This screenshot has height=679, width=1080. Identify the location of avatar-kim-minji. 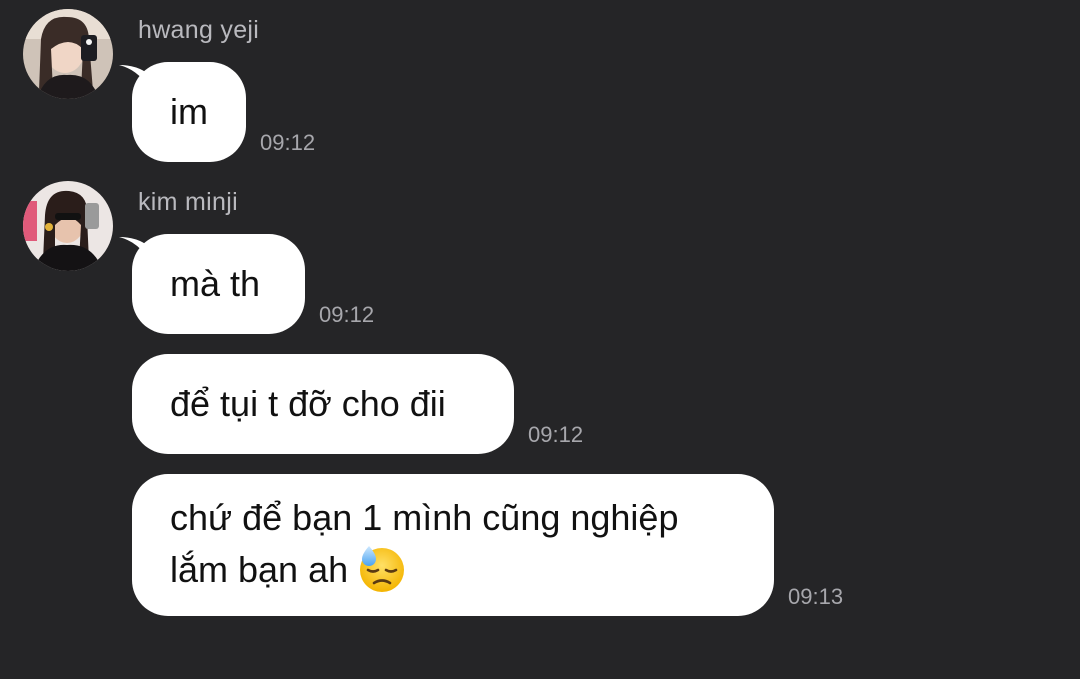
(68, 226).